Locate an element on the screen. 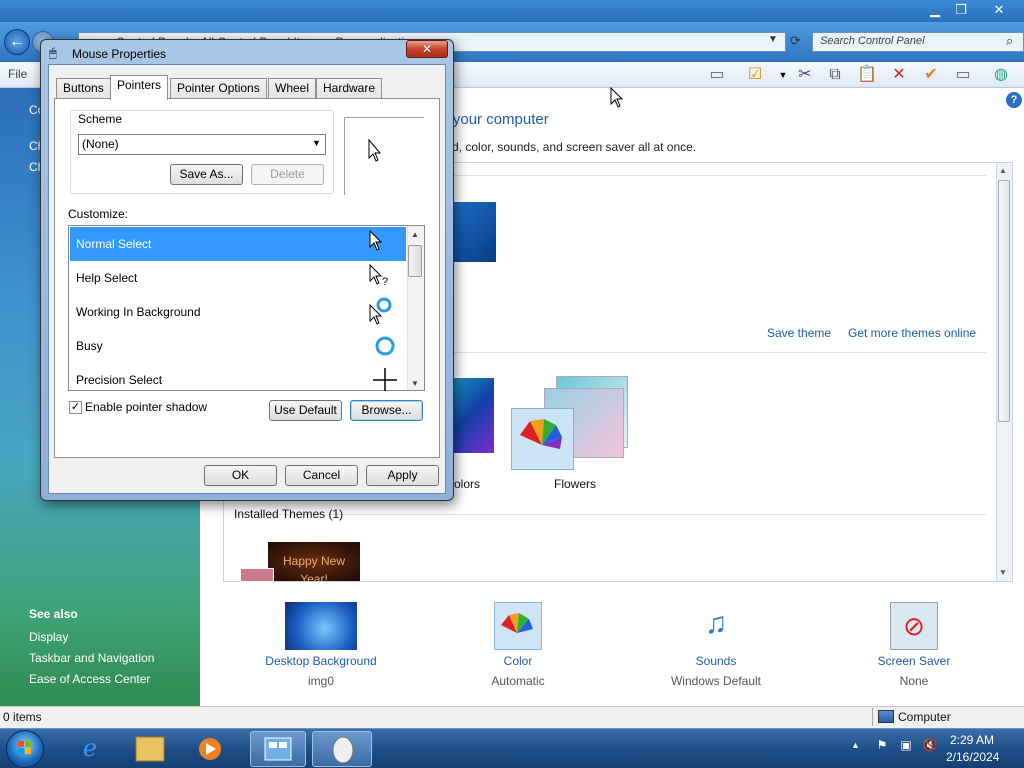  list-scroll-up: ▲ is located at coordinates (415, 234).